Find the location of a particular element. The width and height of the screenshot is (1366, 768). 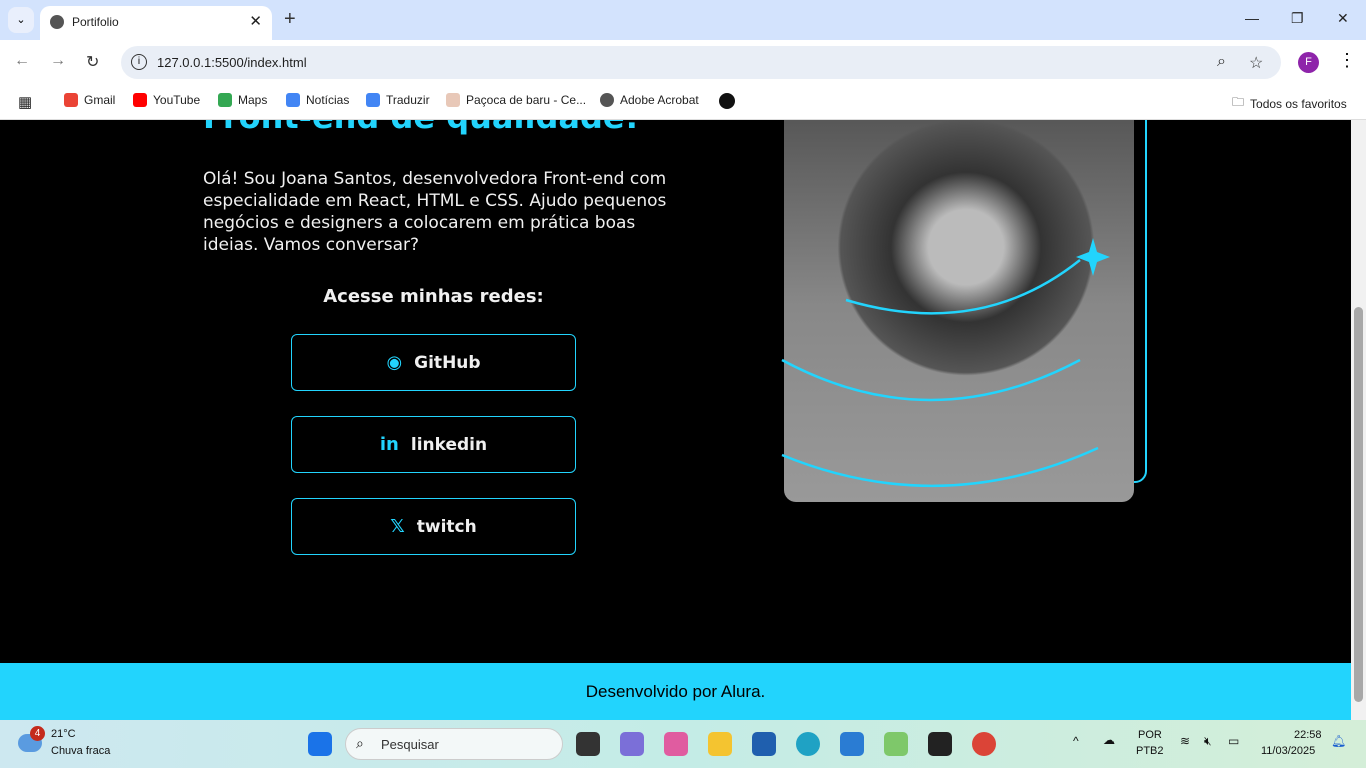

scrollbar is located at coordinates (1358, 420).